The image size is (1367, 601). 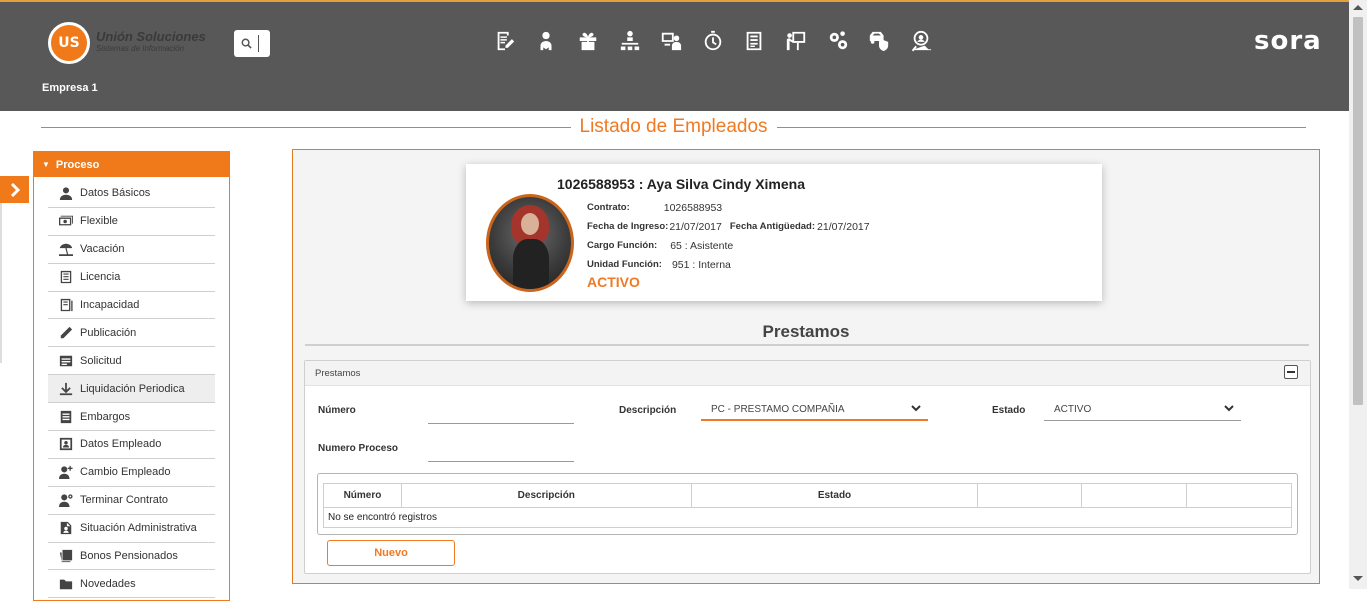 What do you see at coordinates (505, 41) in the screenshot?
I see `edit-document-icon` at bounding box center [505, 41].